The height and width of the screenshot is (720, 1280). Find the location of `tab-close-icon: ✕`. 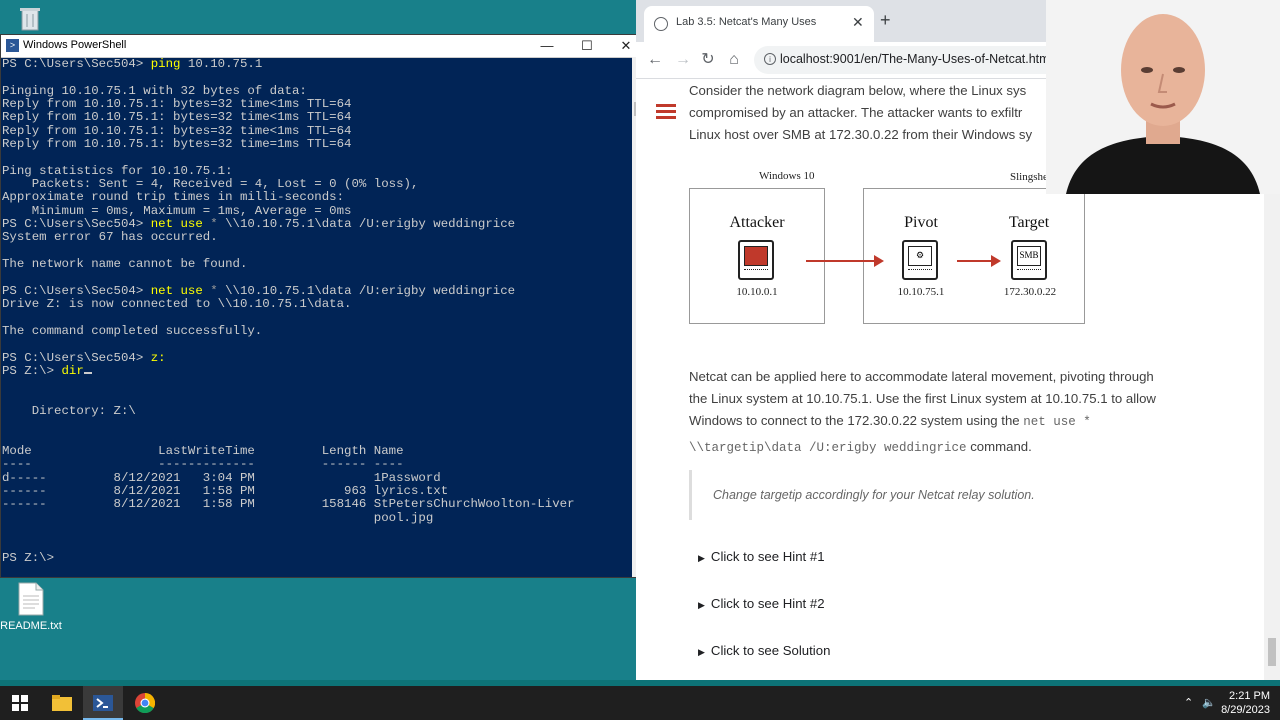

tab-close-icon: ✕ is located at coordinates (858, 22).